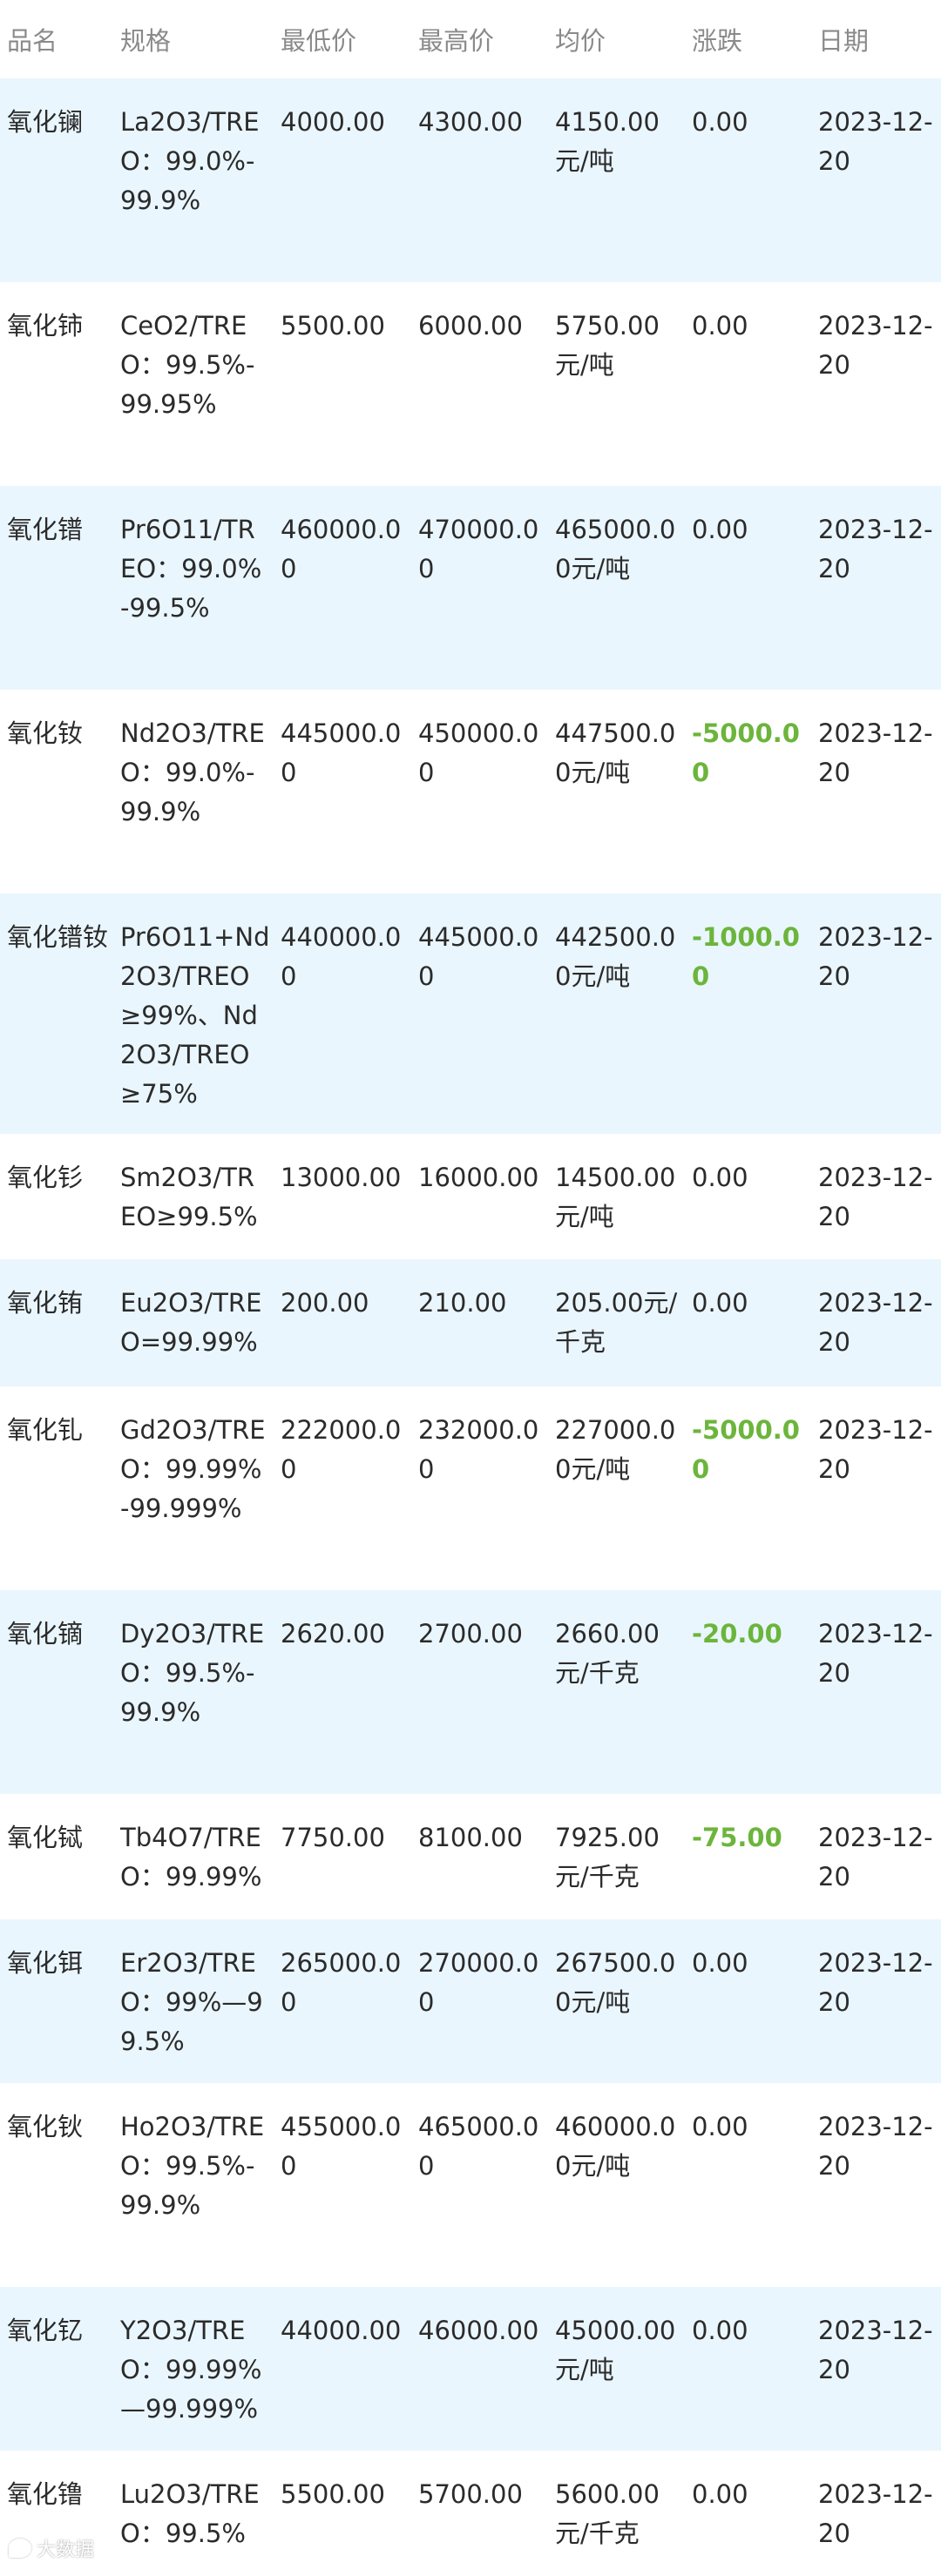 The height and width of the screenshot is (2576, 941). What do you see at coordinates (333, 122) in the screenshot?
I see `cell-low: 4000.00` at bounding box center [333, 122].